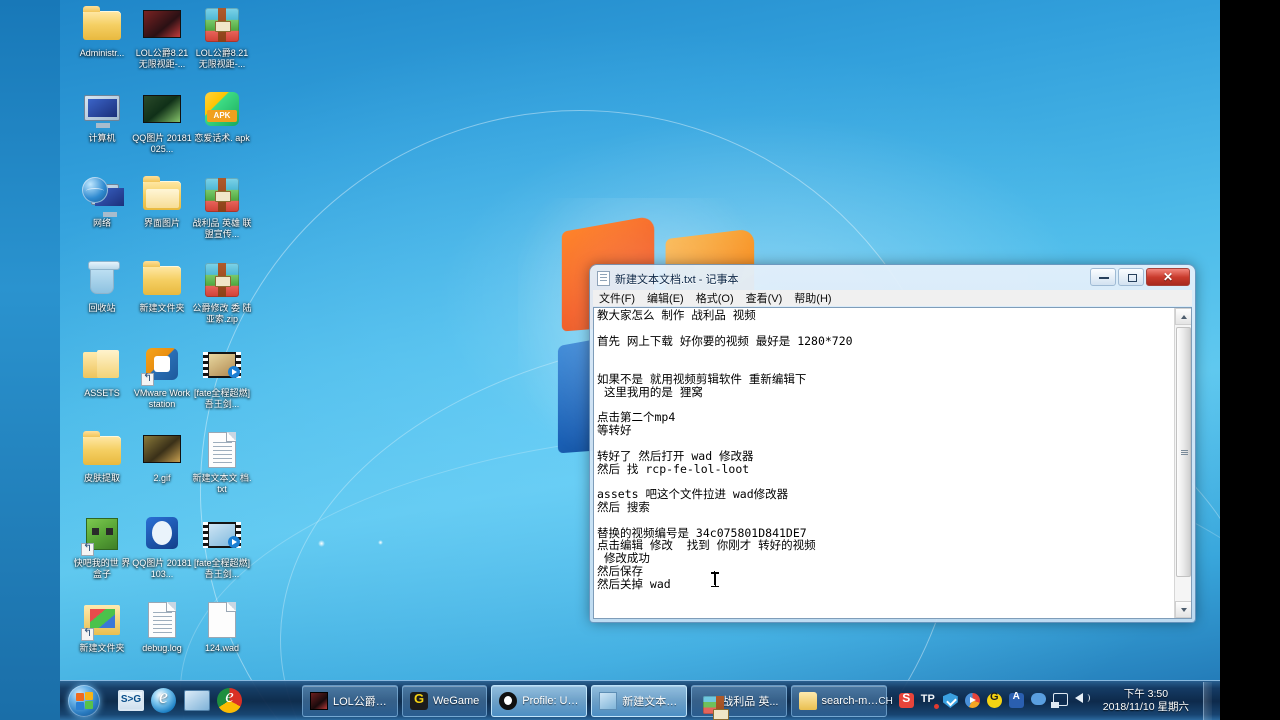 This screenshot has height=720, width=1280. I want to click on notepad-title-text: 新建文本文档.txt - 记事本, so click(677, 280).